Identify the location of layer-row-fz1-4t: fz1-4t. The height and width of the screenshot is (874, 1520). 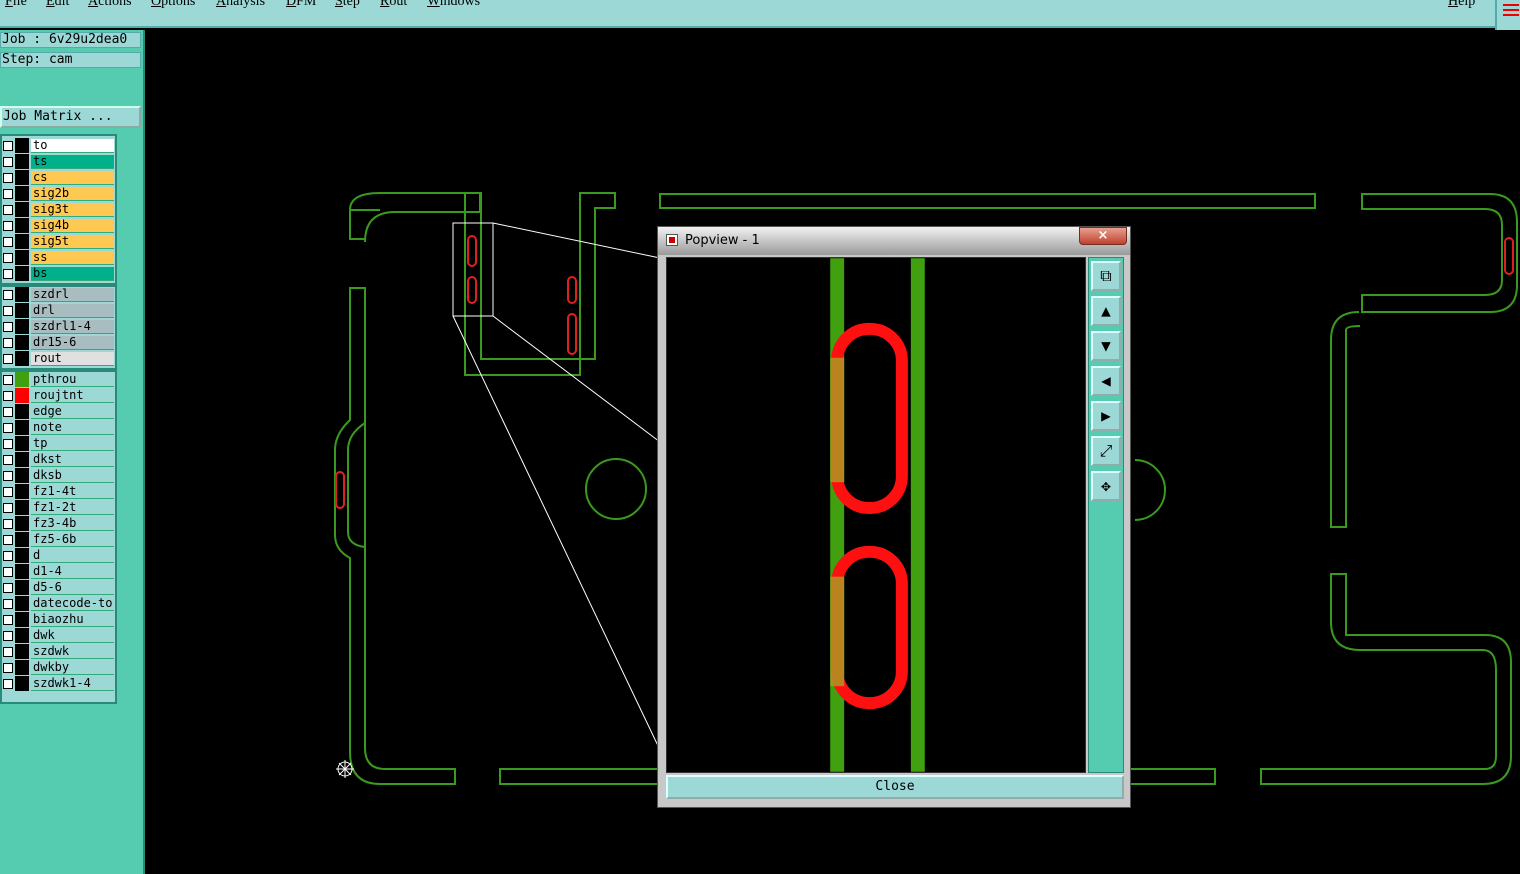
(58, 492).